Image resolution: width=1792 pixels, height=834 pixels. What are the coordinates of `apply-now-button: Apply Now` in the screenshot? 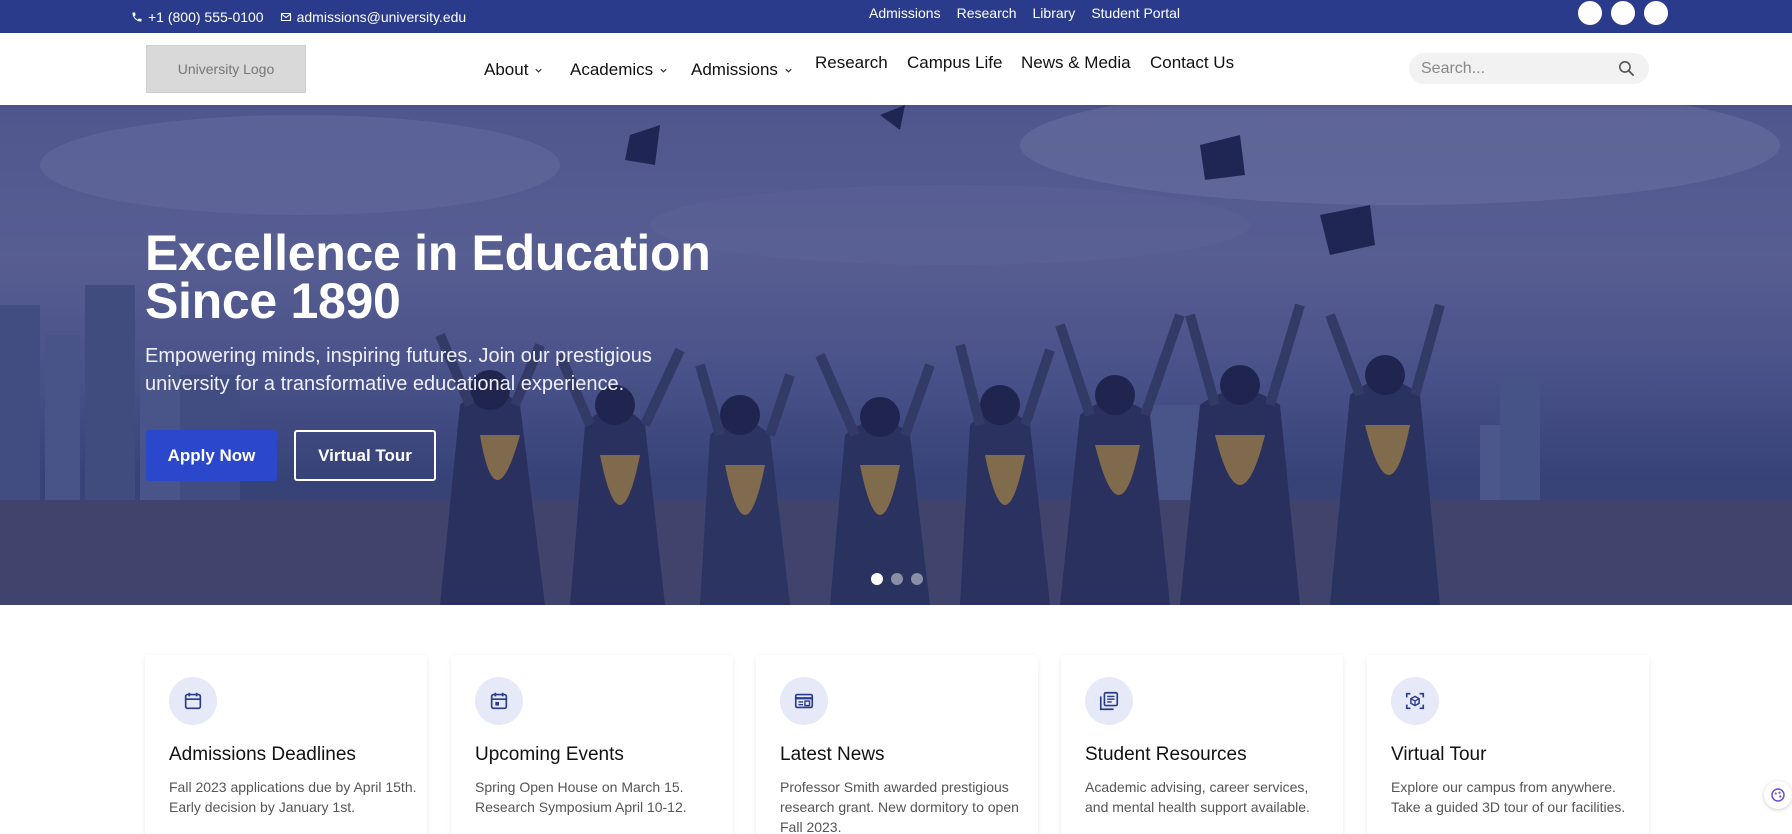 It's located at (211, 455).